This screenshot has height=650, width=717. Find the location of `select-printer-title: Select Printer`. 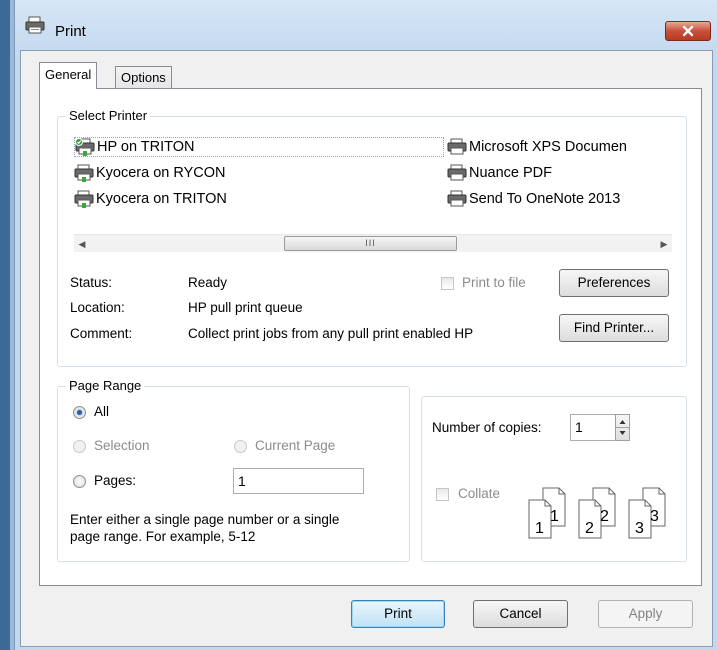

select-printer-title: Select Printer is located at coordinates (108, 115).